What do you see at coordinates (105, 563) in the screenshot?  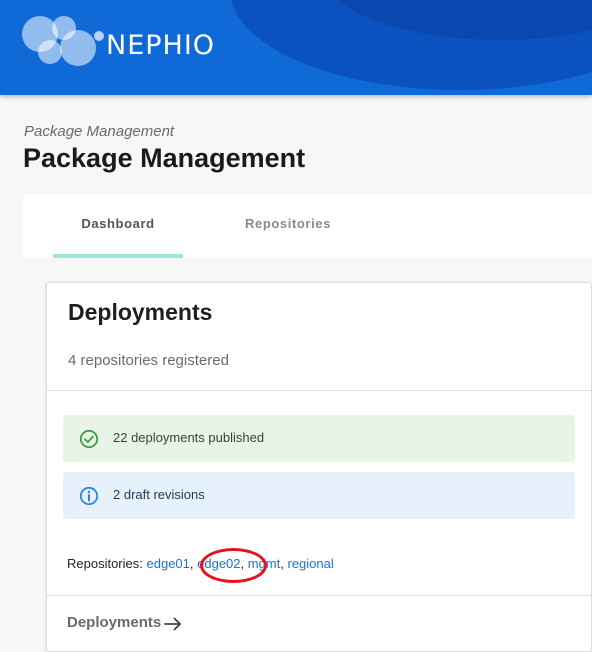 I see `repositories-label: Repositories:` at bounding box center [105, 563].